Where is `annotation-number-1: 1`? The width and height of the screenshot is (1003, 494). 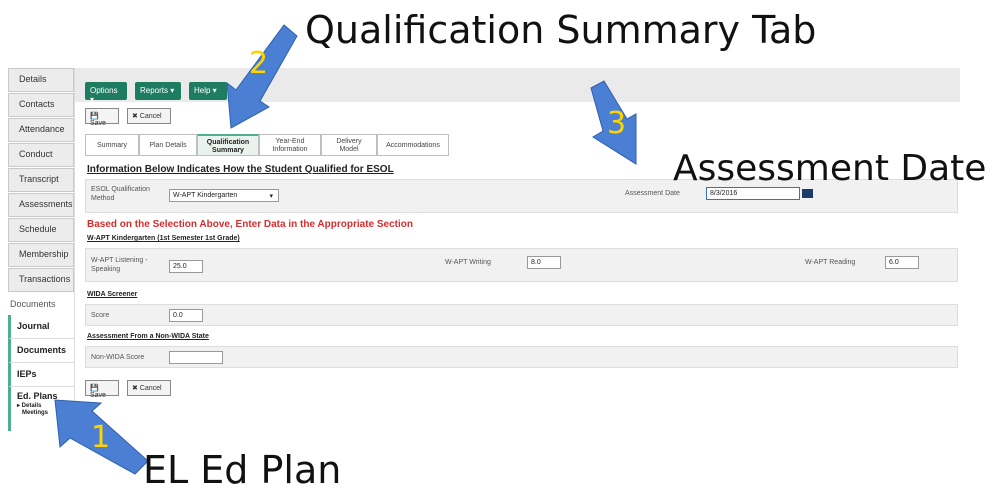
annotation-number-1: 1 is located at coordinates (101, 437).